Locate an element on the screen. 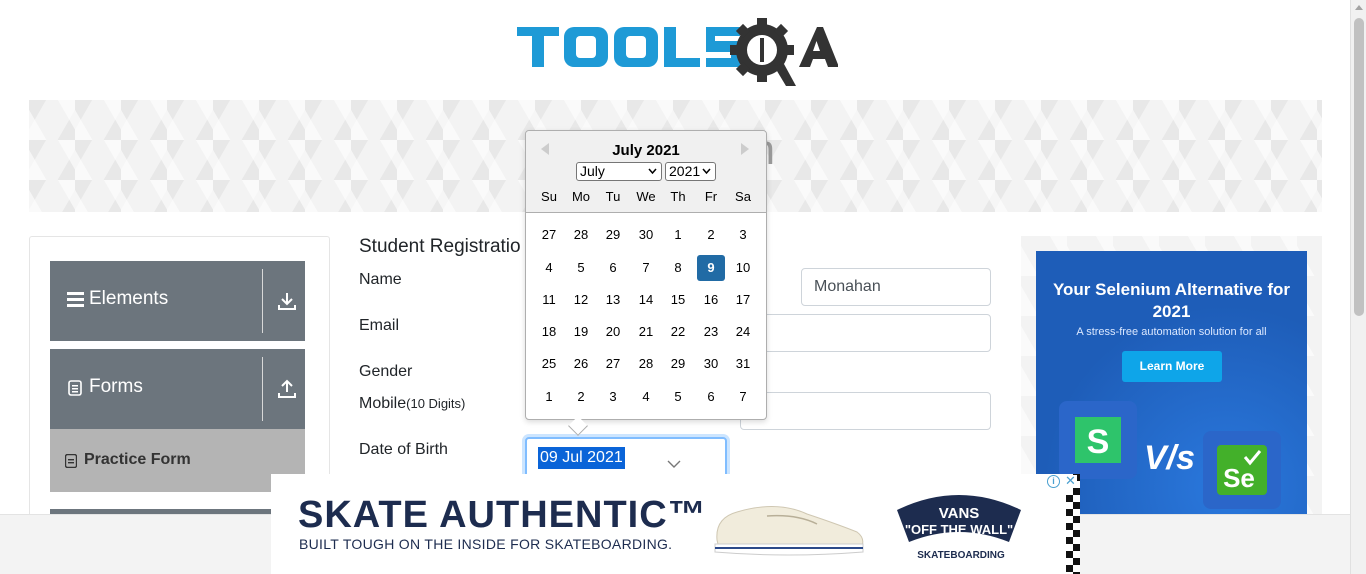  calendar-day: 17 is located at coordinates (743, 300).